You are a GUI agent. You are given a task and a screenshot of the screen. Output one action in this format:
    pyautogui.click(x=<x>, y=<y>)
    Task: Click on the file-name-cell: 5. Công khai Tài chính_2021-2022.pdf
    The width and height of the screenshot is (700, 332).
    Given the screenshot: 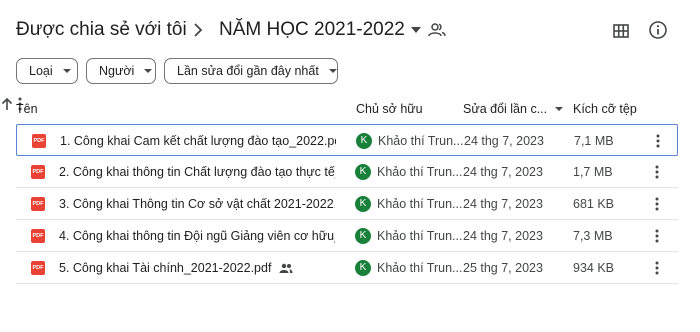 What is the action you would take?
    pyautogui.click(x=176, y=267)
    